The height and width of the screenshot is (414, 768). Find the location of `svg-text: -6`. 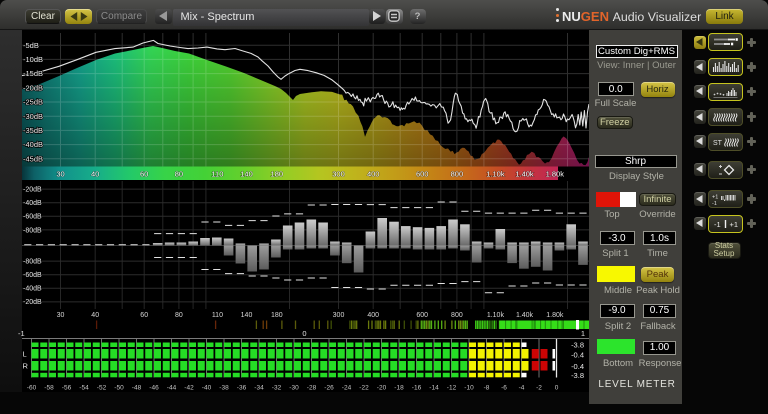

svg-text: -6 is located at coordinates (504, 388).